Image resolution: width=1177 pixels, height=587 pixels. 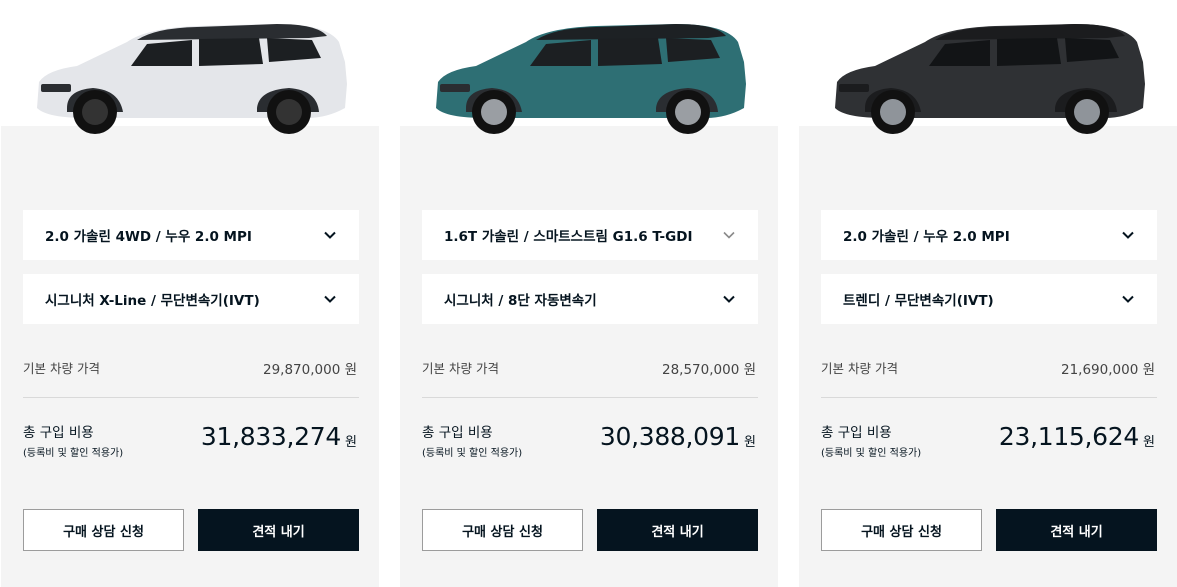 I want to click on total-price-value: 30,388,091, so click(x=669, y=436).